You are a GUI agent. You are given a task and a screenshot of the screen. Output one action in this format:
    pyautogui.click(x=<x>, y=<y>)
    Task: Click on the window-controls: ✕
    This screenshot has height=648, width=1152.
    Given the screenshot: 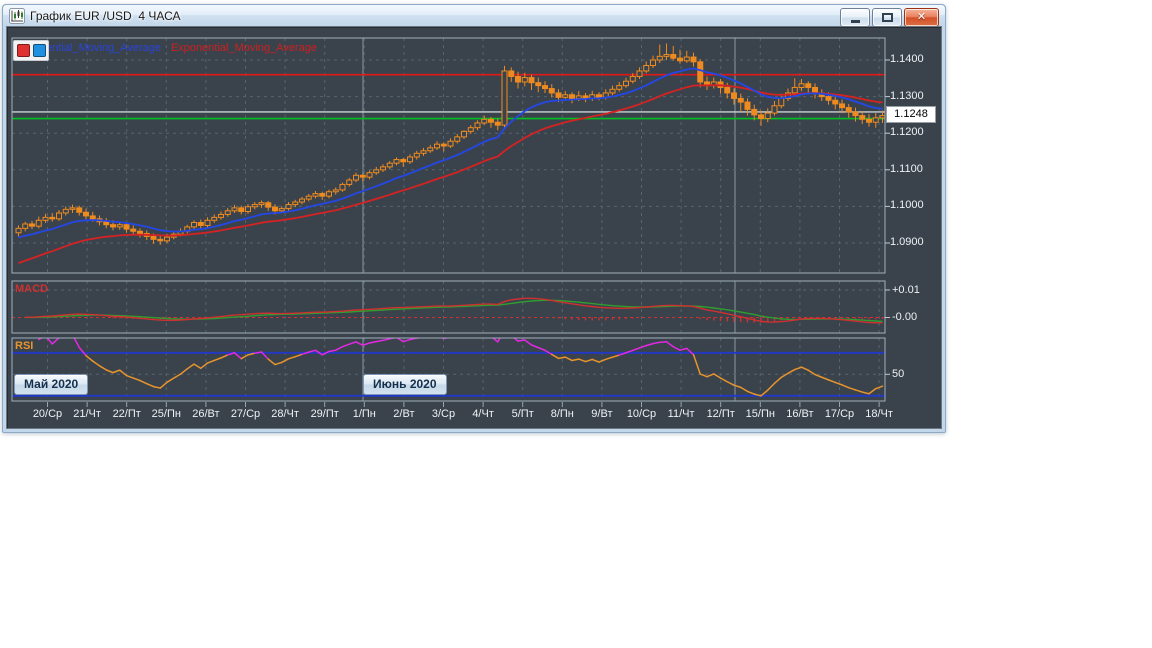 What is the action you would take?
    pyautogui.click(x=889, y=17)
    